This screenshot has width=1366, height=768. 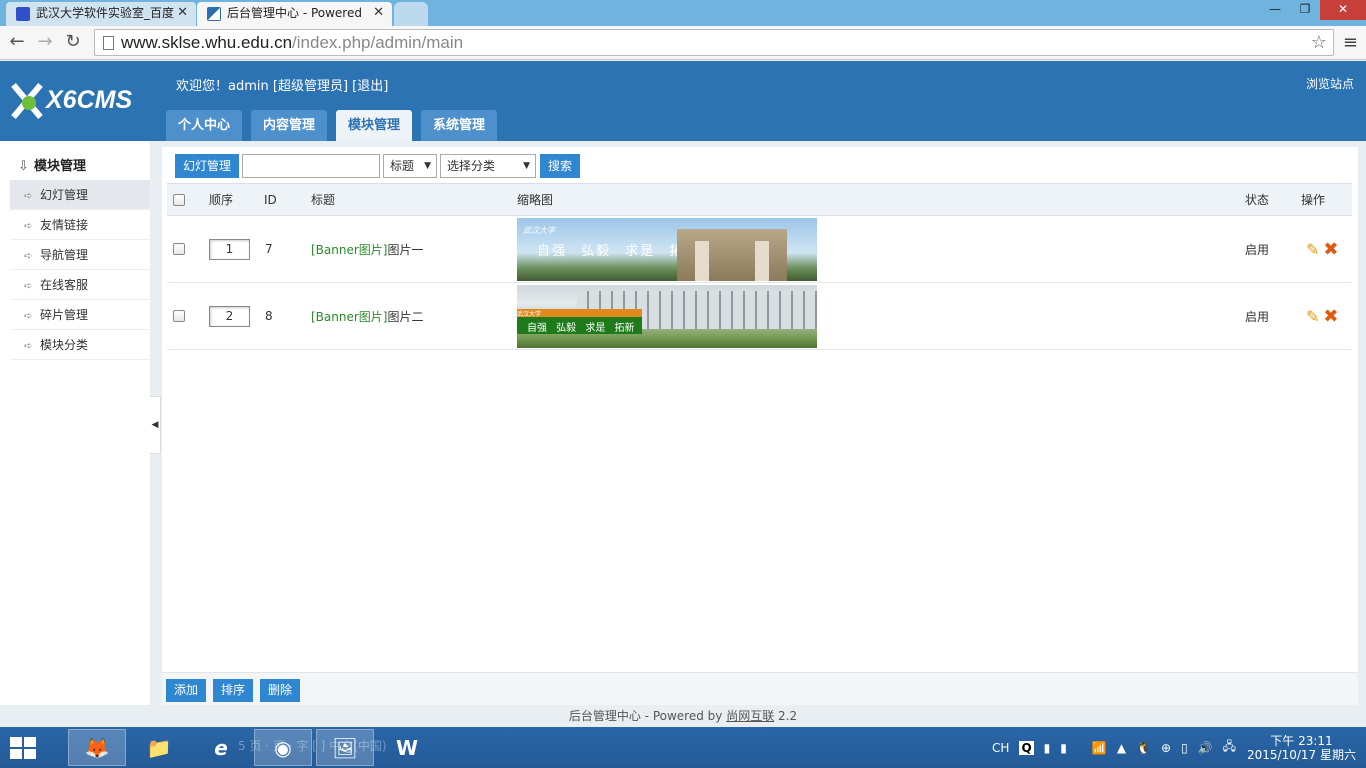 What do you see at coordinates (310, 86) in the screenshot?
I see `role-link: [超级管理员]` at bounding box center [310, 86].